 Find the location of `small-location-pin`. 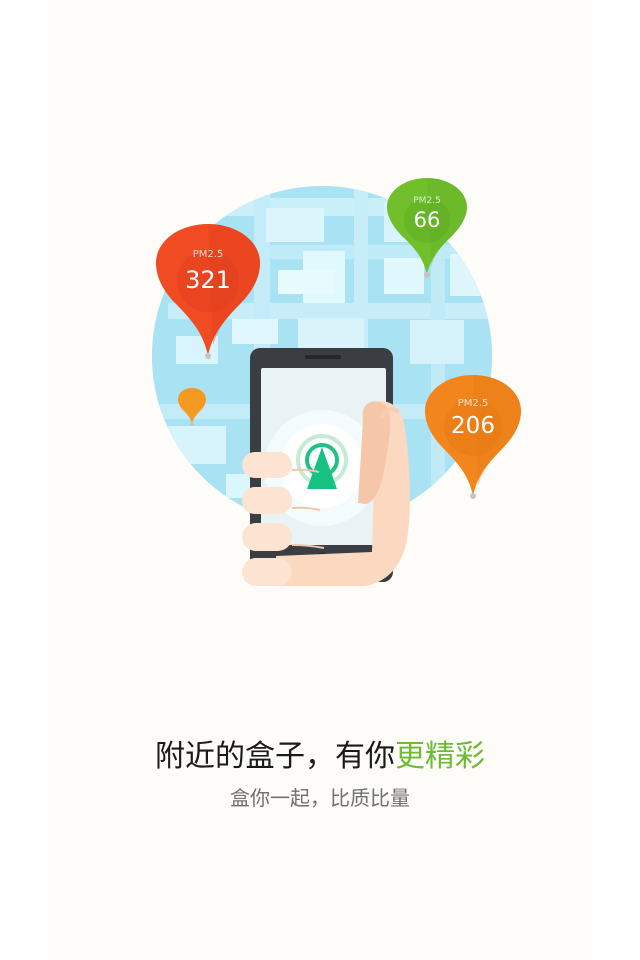

small-location-pin is located at coordinates (192, 407).